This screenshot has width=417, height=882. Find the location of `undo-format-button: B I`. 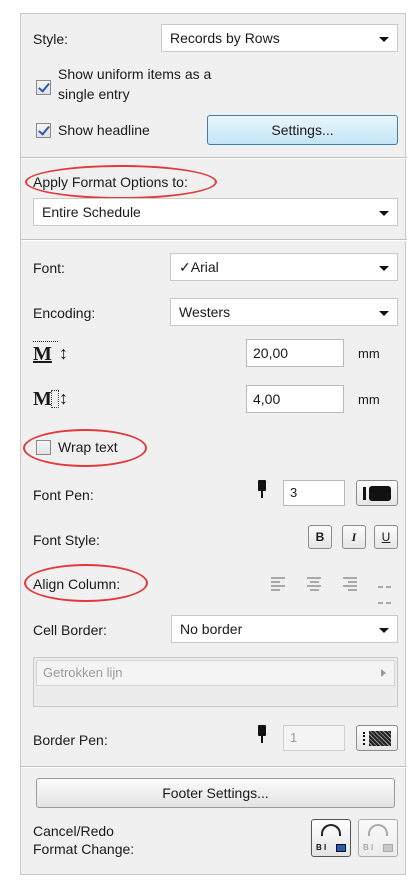

undo-format-button: B I is located at coordinates (331, 838).